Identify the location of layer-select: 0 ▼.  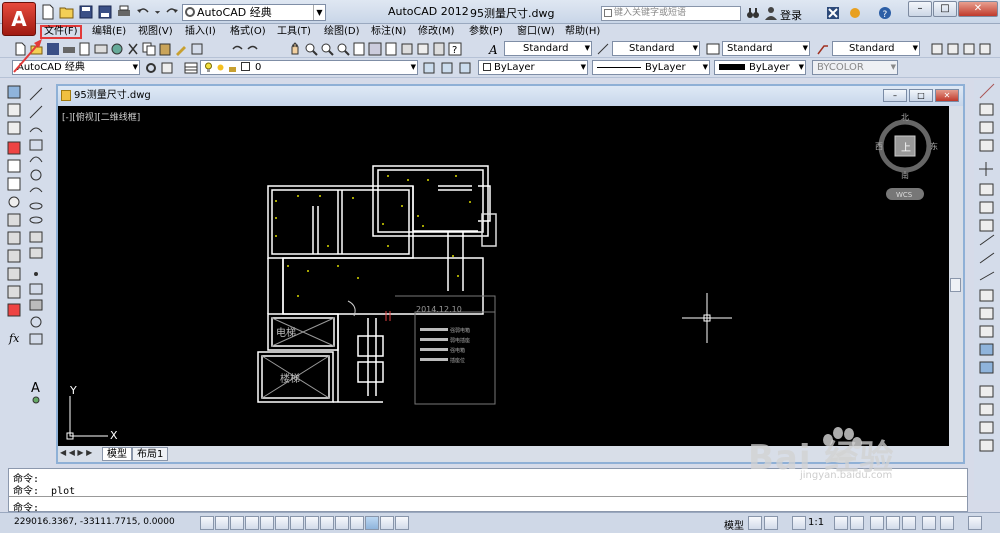
(309, 67).